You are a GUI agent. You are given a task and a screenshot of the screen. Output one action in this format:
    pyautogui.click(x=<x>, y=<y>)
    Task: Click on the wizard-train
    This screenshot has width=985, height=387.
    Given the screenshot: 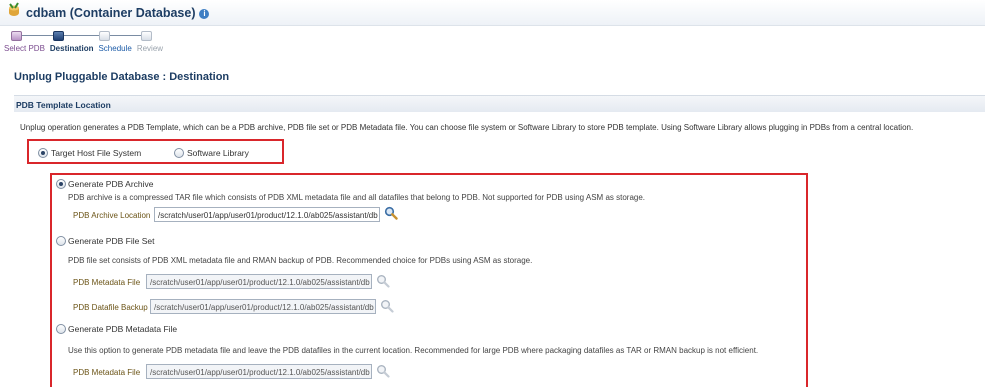 What is the action you would take?
    pyautogui.click(x=111, y=36)
    